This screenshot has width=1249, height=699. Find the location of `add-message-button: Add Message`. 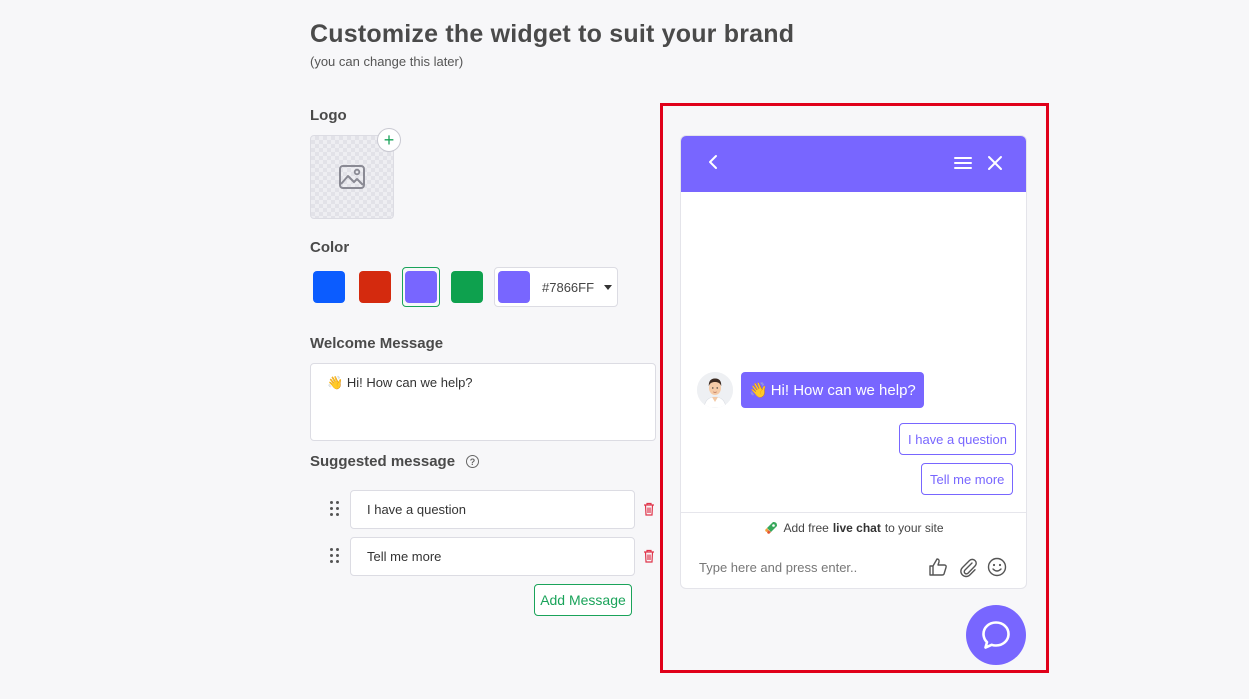

add-message-button: Add Message is located at coordinates (583, 600).